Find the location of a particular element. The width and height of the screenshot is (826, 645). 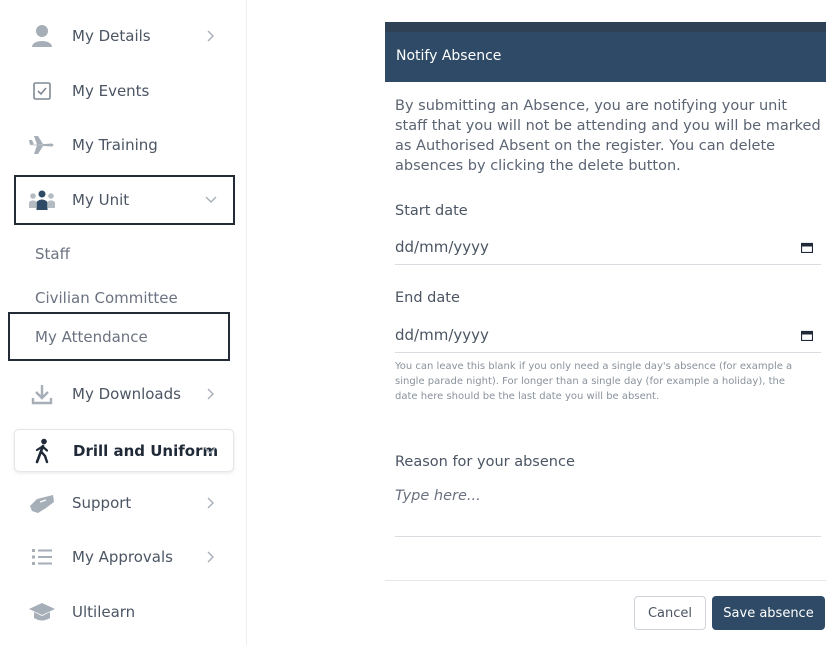

walking-person-icon is located at coordinates (43, 450).